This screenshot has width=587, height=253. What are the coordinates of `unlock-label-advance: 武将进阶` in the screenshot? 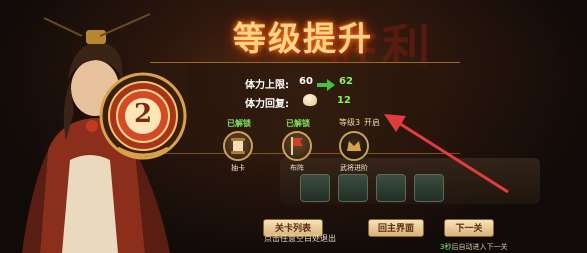 It's located at (354, 168).